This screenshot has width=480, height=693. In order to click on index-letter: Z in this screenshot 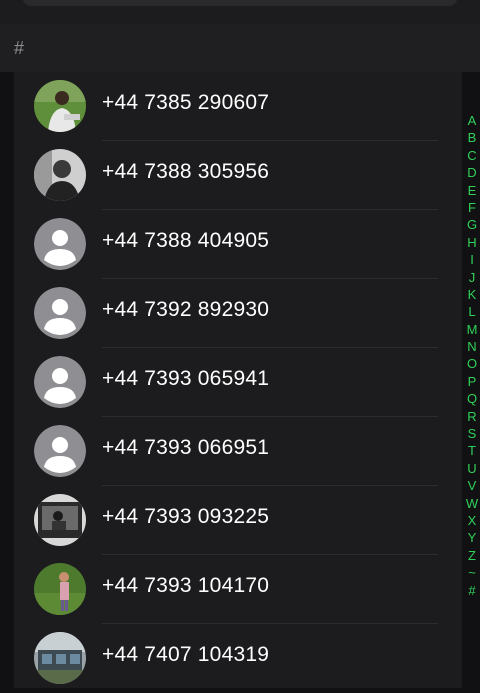, I will do `click(472, 555)`.